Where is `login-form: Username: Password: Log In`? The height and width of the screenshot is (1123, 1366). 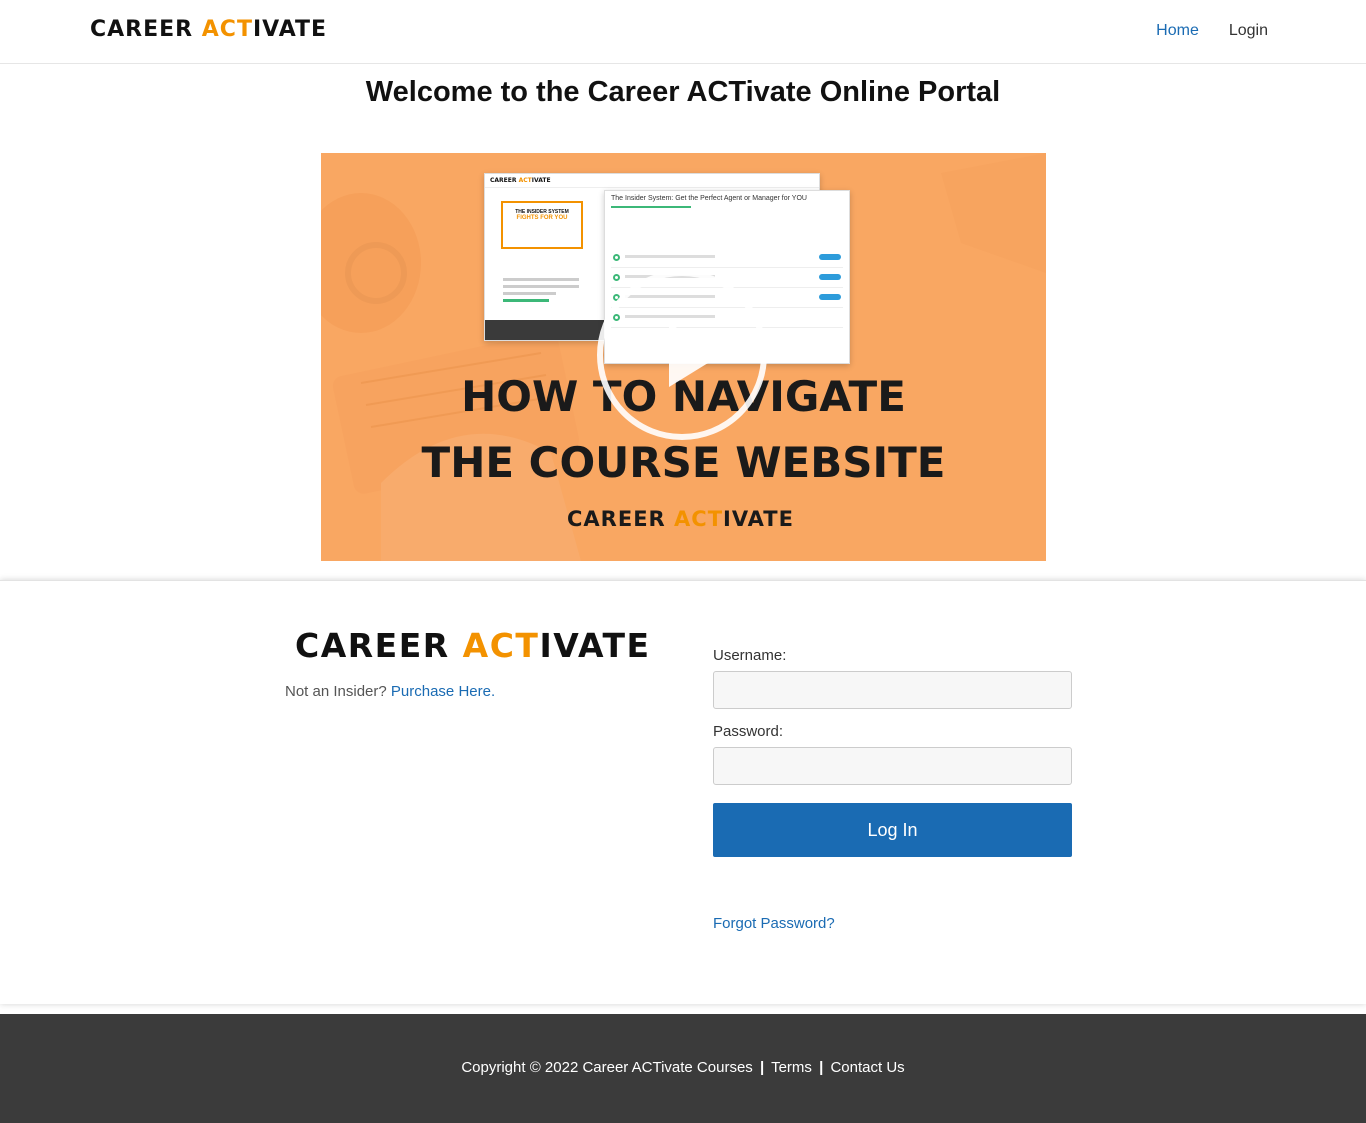
login-form: Username: Password: Log In is located at coordinates (892, 752).